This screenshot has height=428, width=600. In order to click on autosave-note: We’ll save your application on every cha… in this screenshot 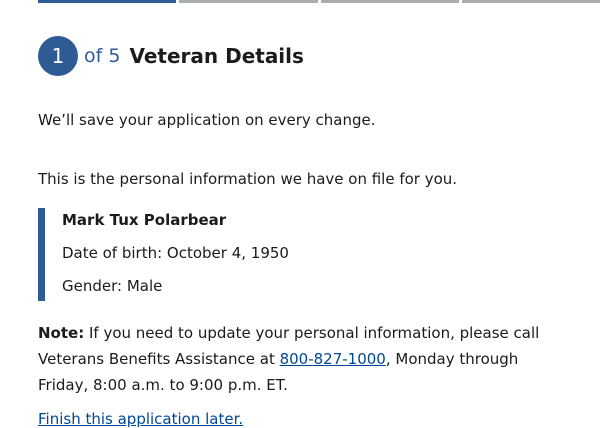, I will do `click(207, 120)`.